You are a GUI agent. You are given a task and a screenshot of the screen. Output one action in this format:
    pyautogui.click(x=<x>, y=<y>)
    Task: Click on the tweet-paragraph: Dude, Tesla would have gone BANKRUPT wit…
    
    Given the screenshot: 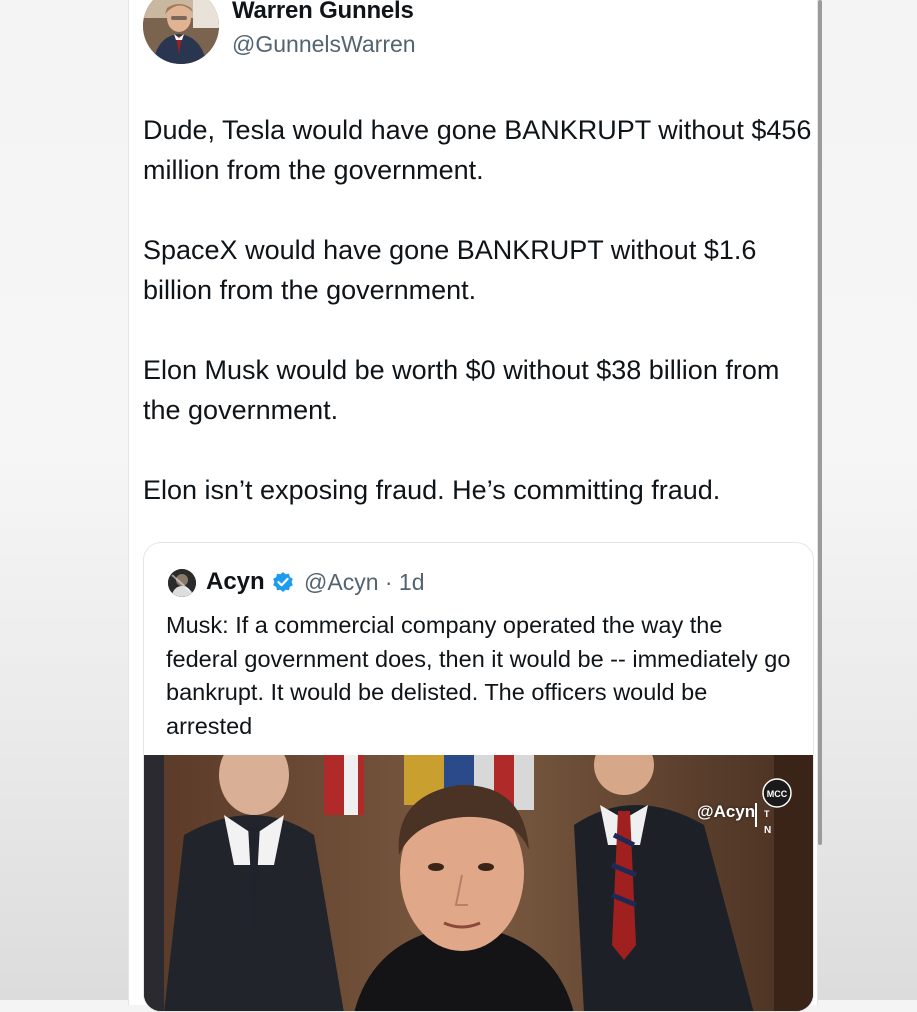 What is the action you would take?
    pyautogui.click(x=477, y=150)
    